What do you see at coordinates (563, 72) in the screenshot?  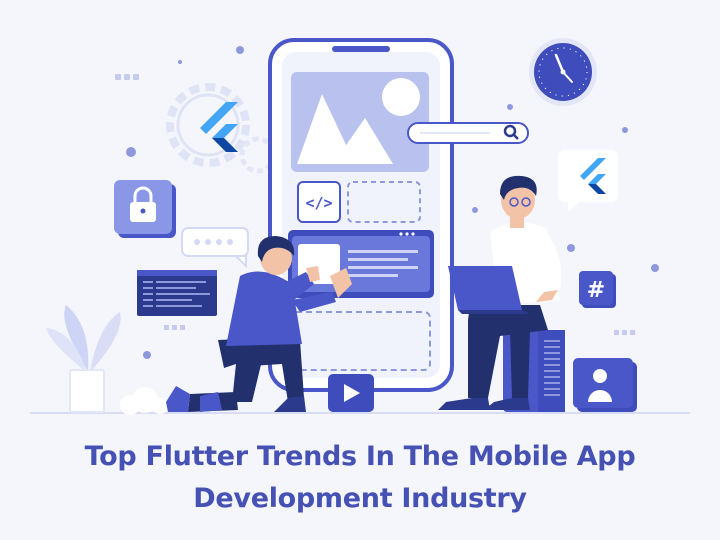 I see `clock-icon` at bounding box center [563, 72].